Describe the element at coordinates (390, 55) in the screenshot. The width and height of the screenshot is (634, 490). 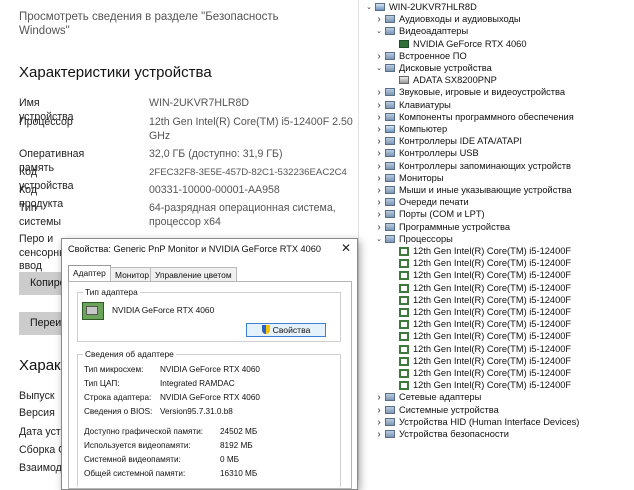
I see `firmware-icon` at that location.